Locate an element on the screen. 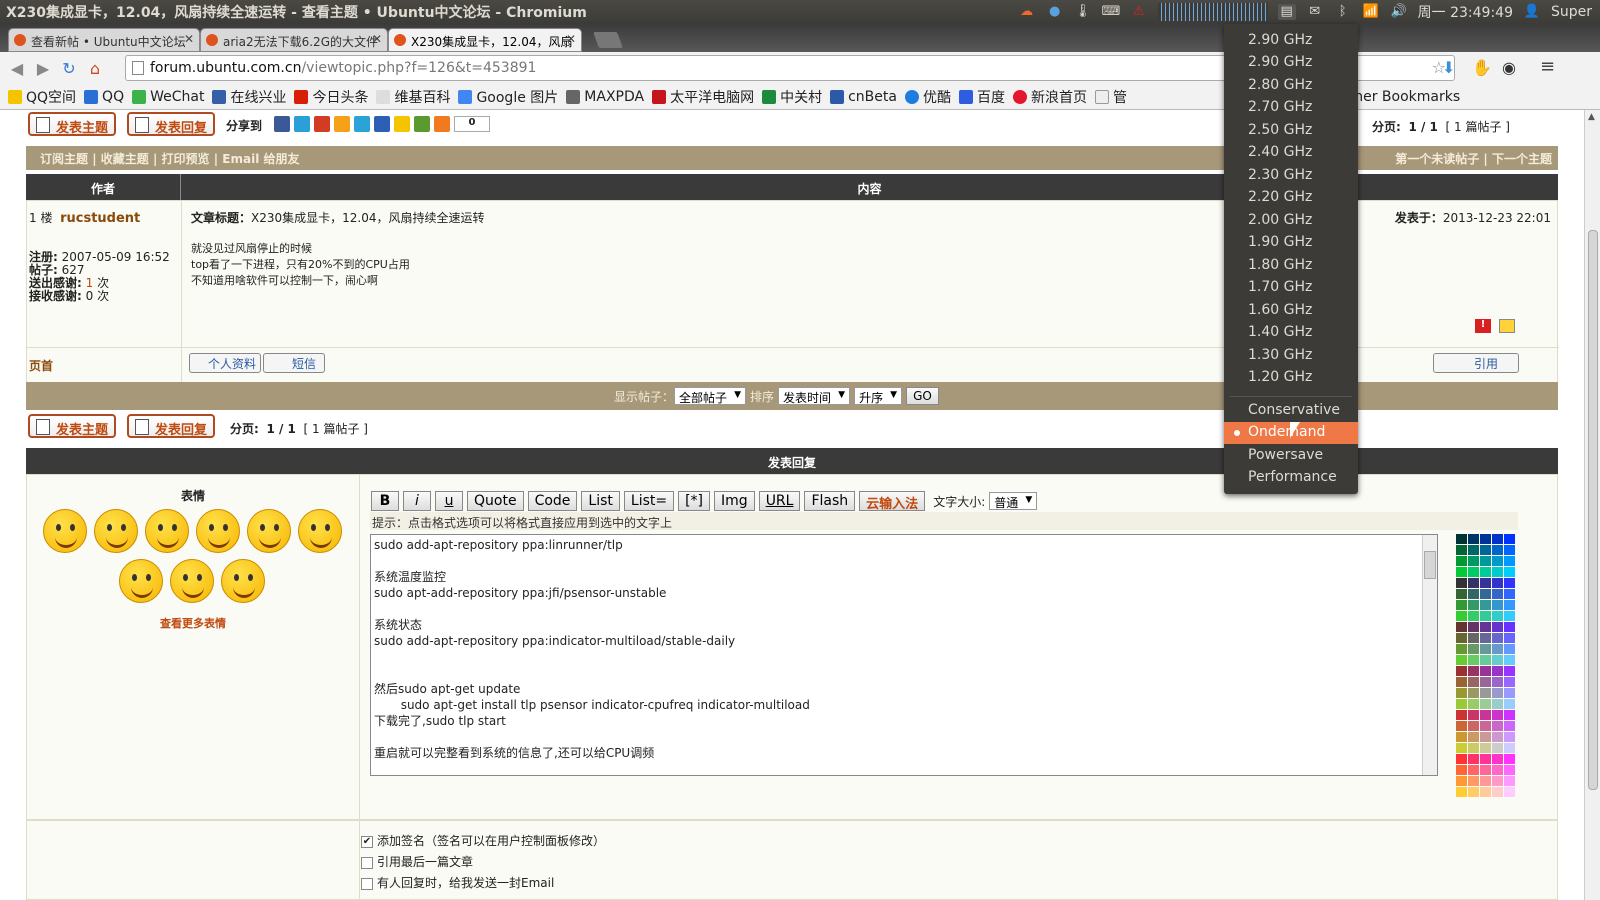 This screenshot has width=1600, height=900. report-icon: ! is located at coordinates (1483, 326).